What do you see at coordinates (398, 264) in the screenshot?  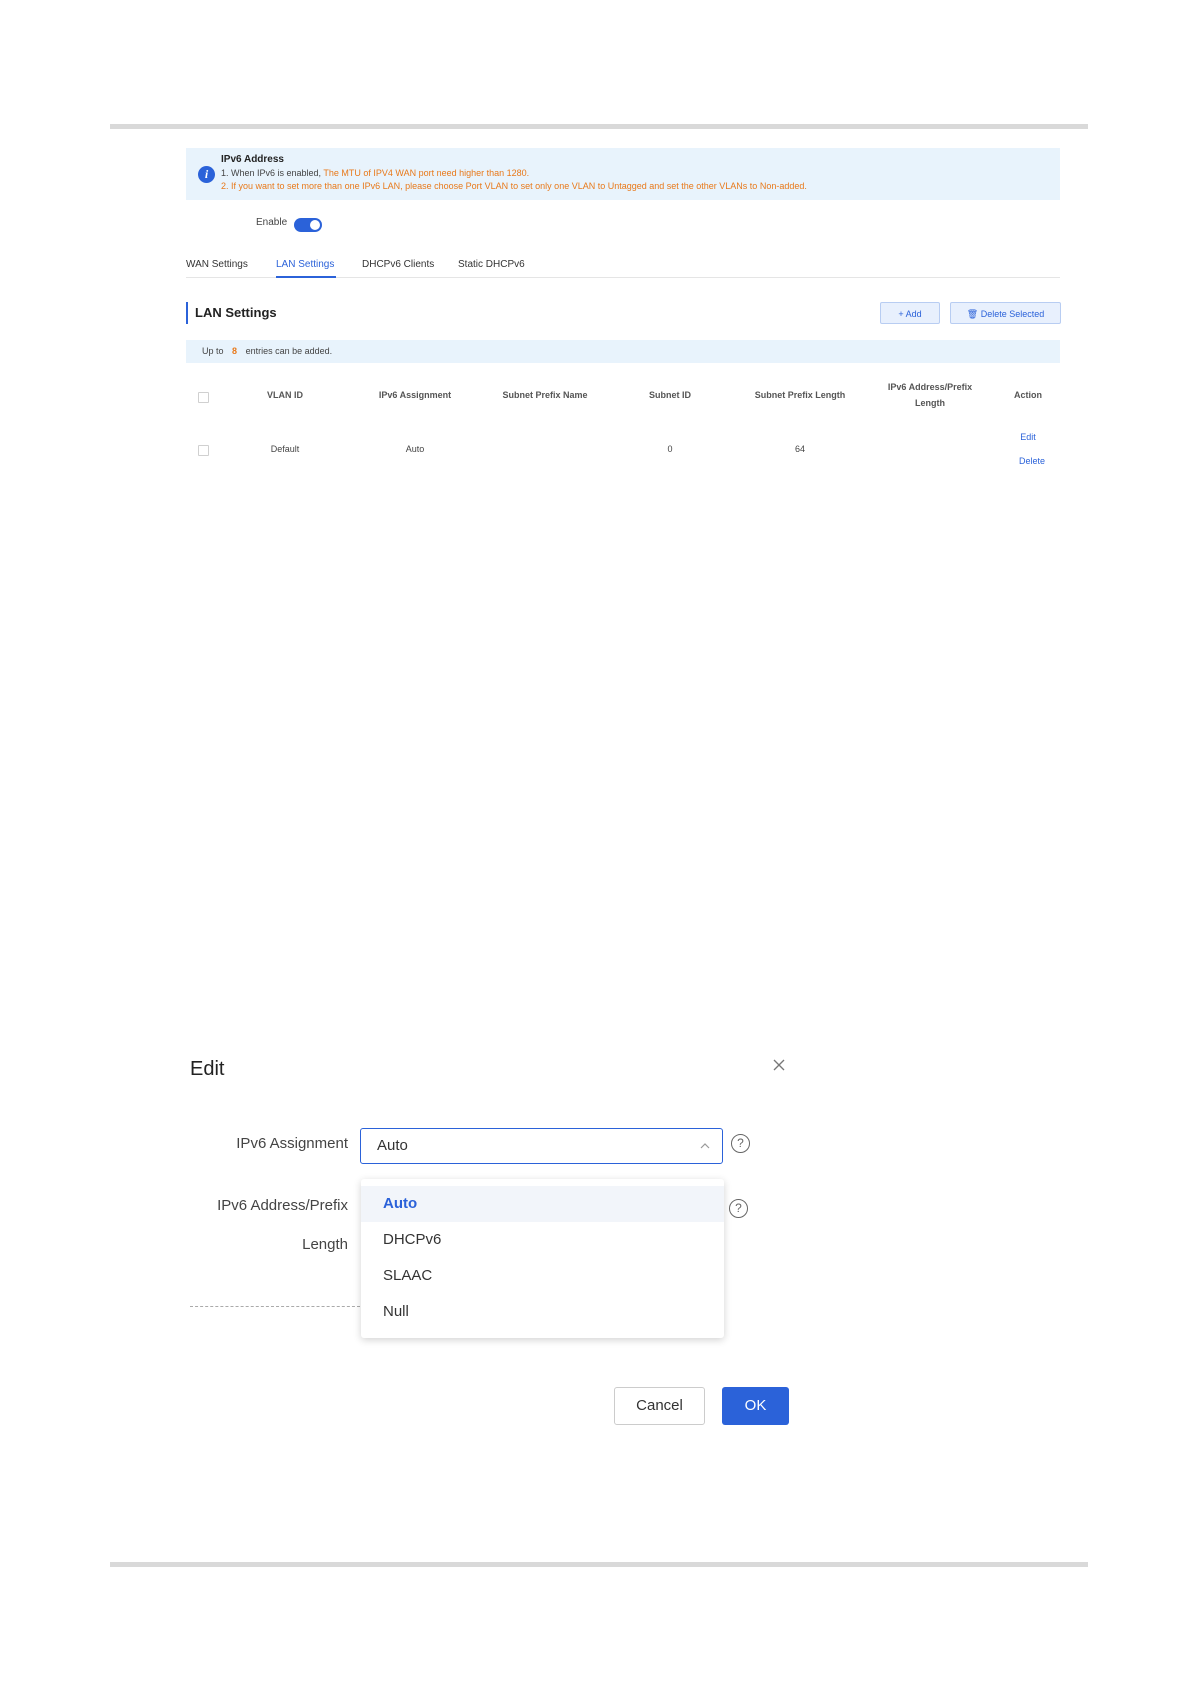 I see `tab-dhcpv6-clients: DHCPv6 Clients` at bounding box center [398, 264].